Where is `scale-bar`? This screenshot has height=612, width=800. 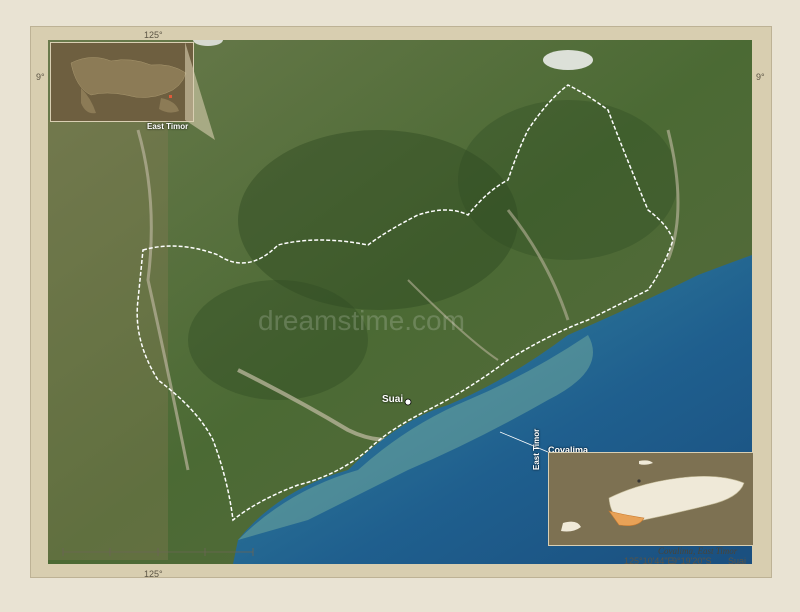 scale-bar is located at coordinates (163, 554).